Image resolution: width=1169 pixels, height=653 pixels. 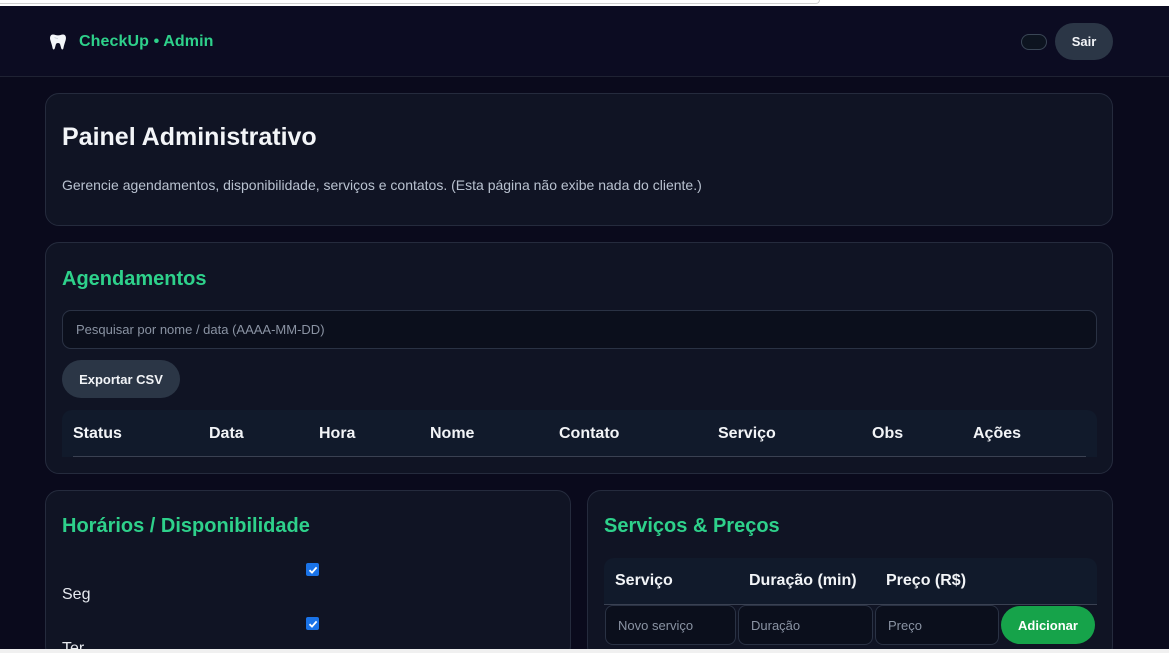 I want to click on appointments-title: Agendamentos, so click(x=134, y=279).